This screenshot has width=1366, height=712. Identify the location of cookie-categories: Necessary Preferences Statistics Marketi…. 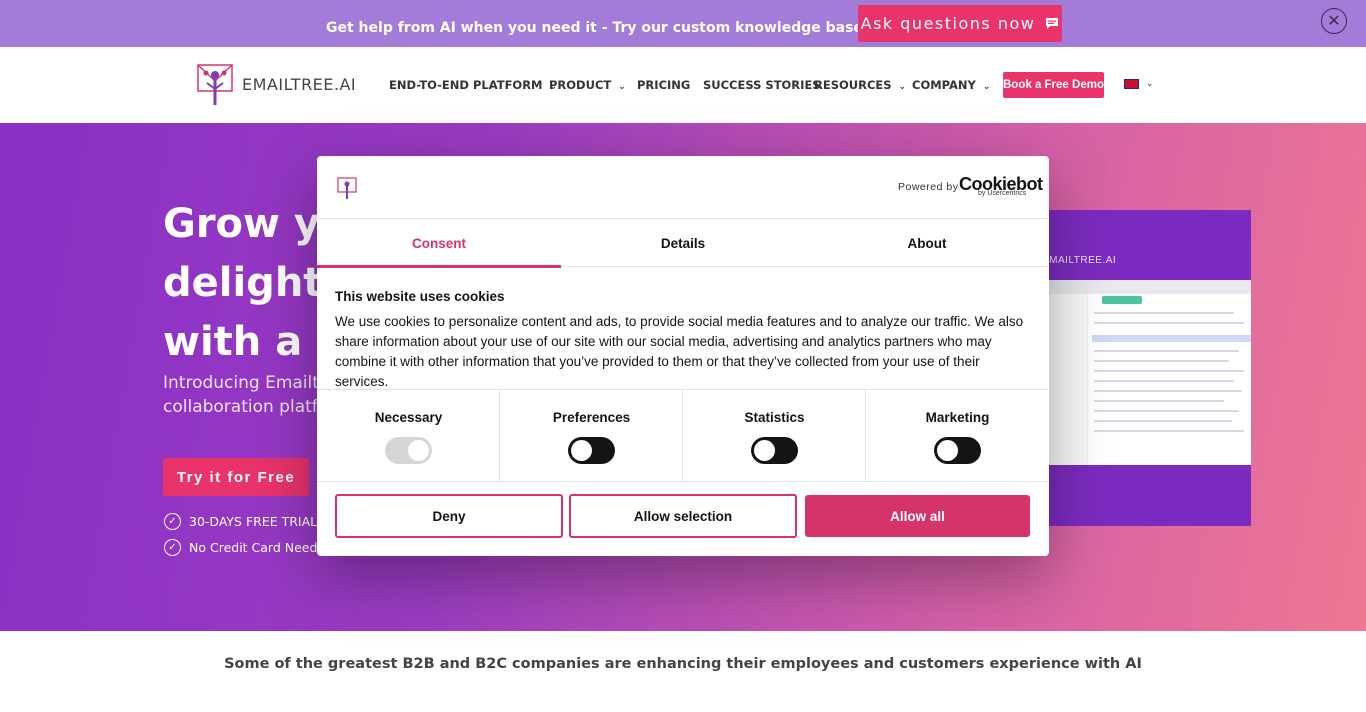
(683, 435).